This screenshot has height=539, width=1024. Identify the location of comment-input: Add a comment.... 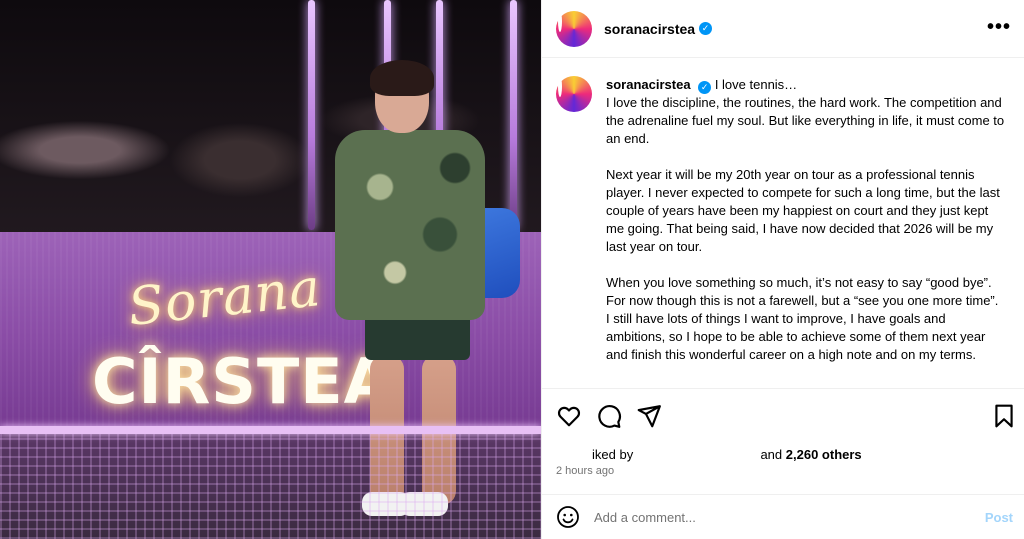
(789, 517).